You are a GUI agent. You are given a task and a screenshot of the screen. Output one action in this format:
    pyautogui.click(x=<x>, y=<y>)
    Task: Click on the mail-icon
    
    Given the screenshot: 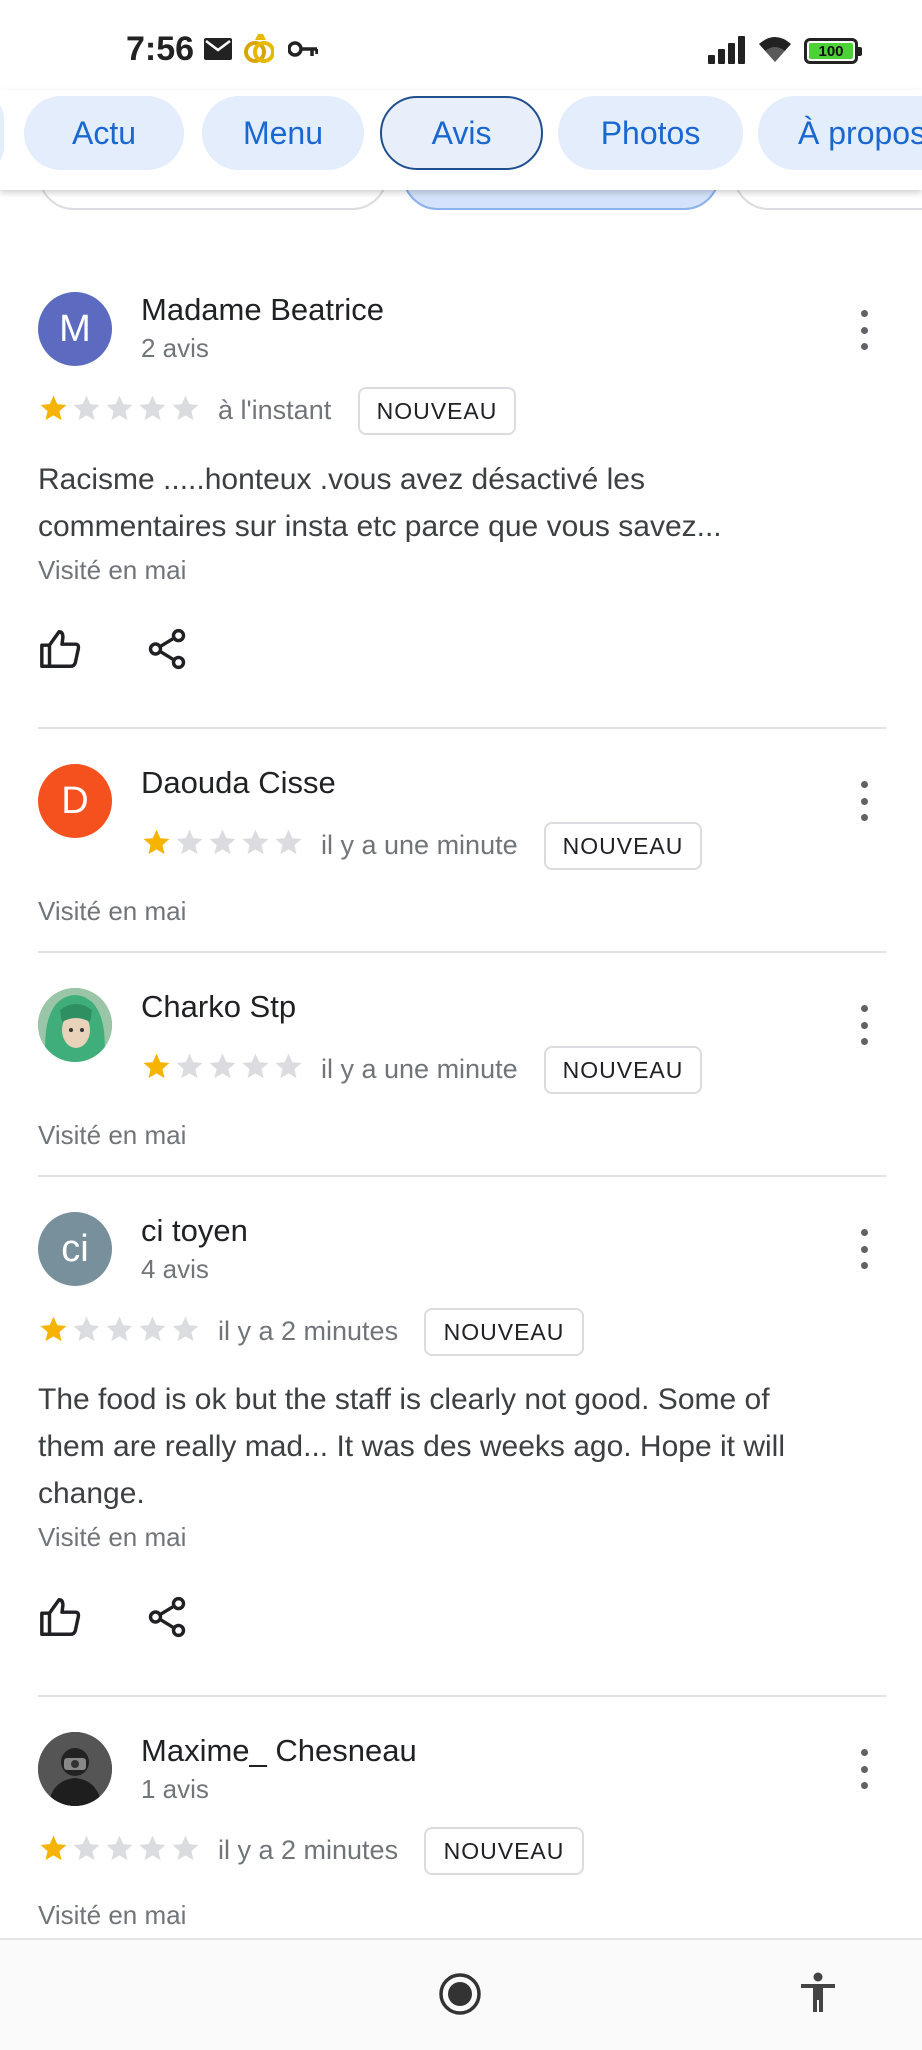 What is the action you would take?
    pyautogui.click(x=218, y=49)
    